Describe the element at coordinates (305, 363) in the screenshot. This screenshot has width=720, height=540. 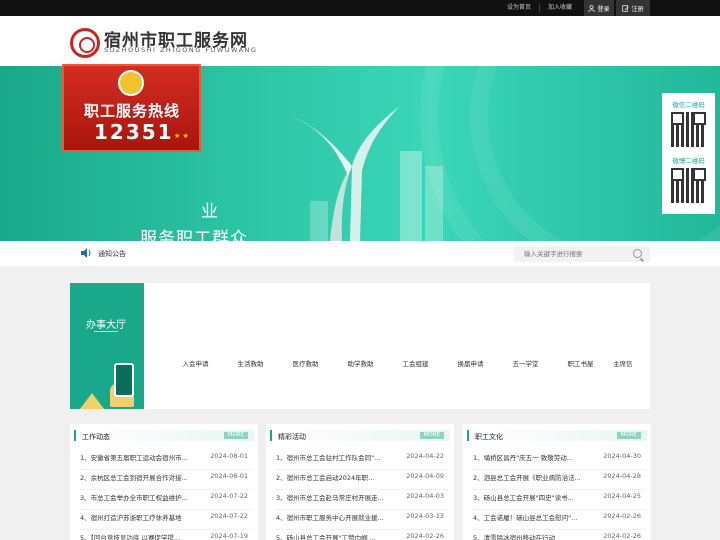
I see `service-item-medical-aid: 医疗救助` at that location.